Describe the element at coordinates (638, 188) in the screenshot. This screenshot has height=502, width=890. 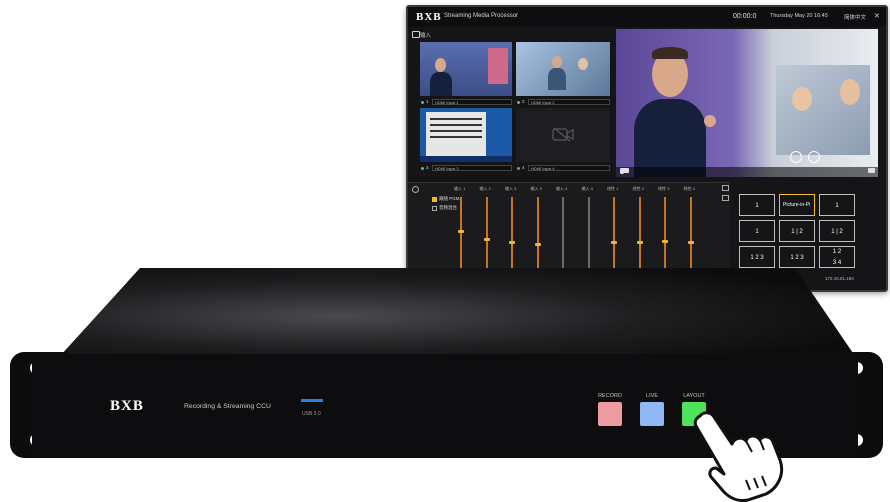
I see `fader-label: 线性 2` at that location.